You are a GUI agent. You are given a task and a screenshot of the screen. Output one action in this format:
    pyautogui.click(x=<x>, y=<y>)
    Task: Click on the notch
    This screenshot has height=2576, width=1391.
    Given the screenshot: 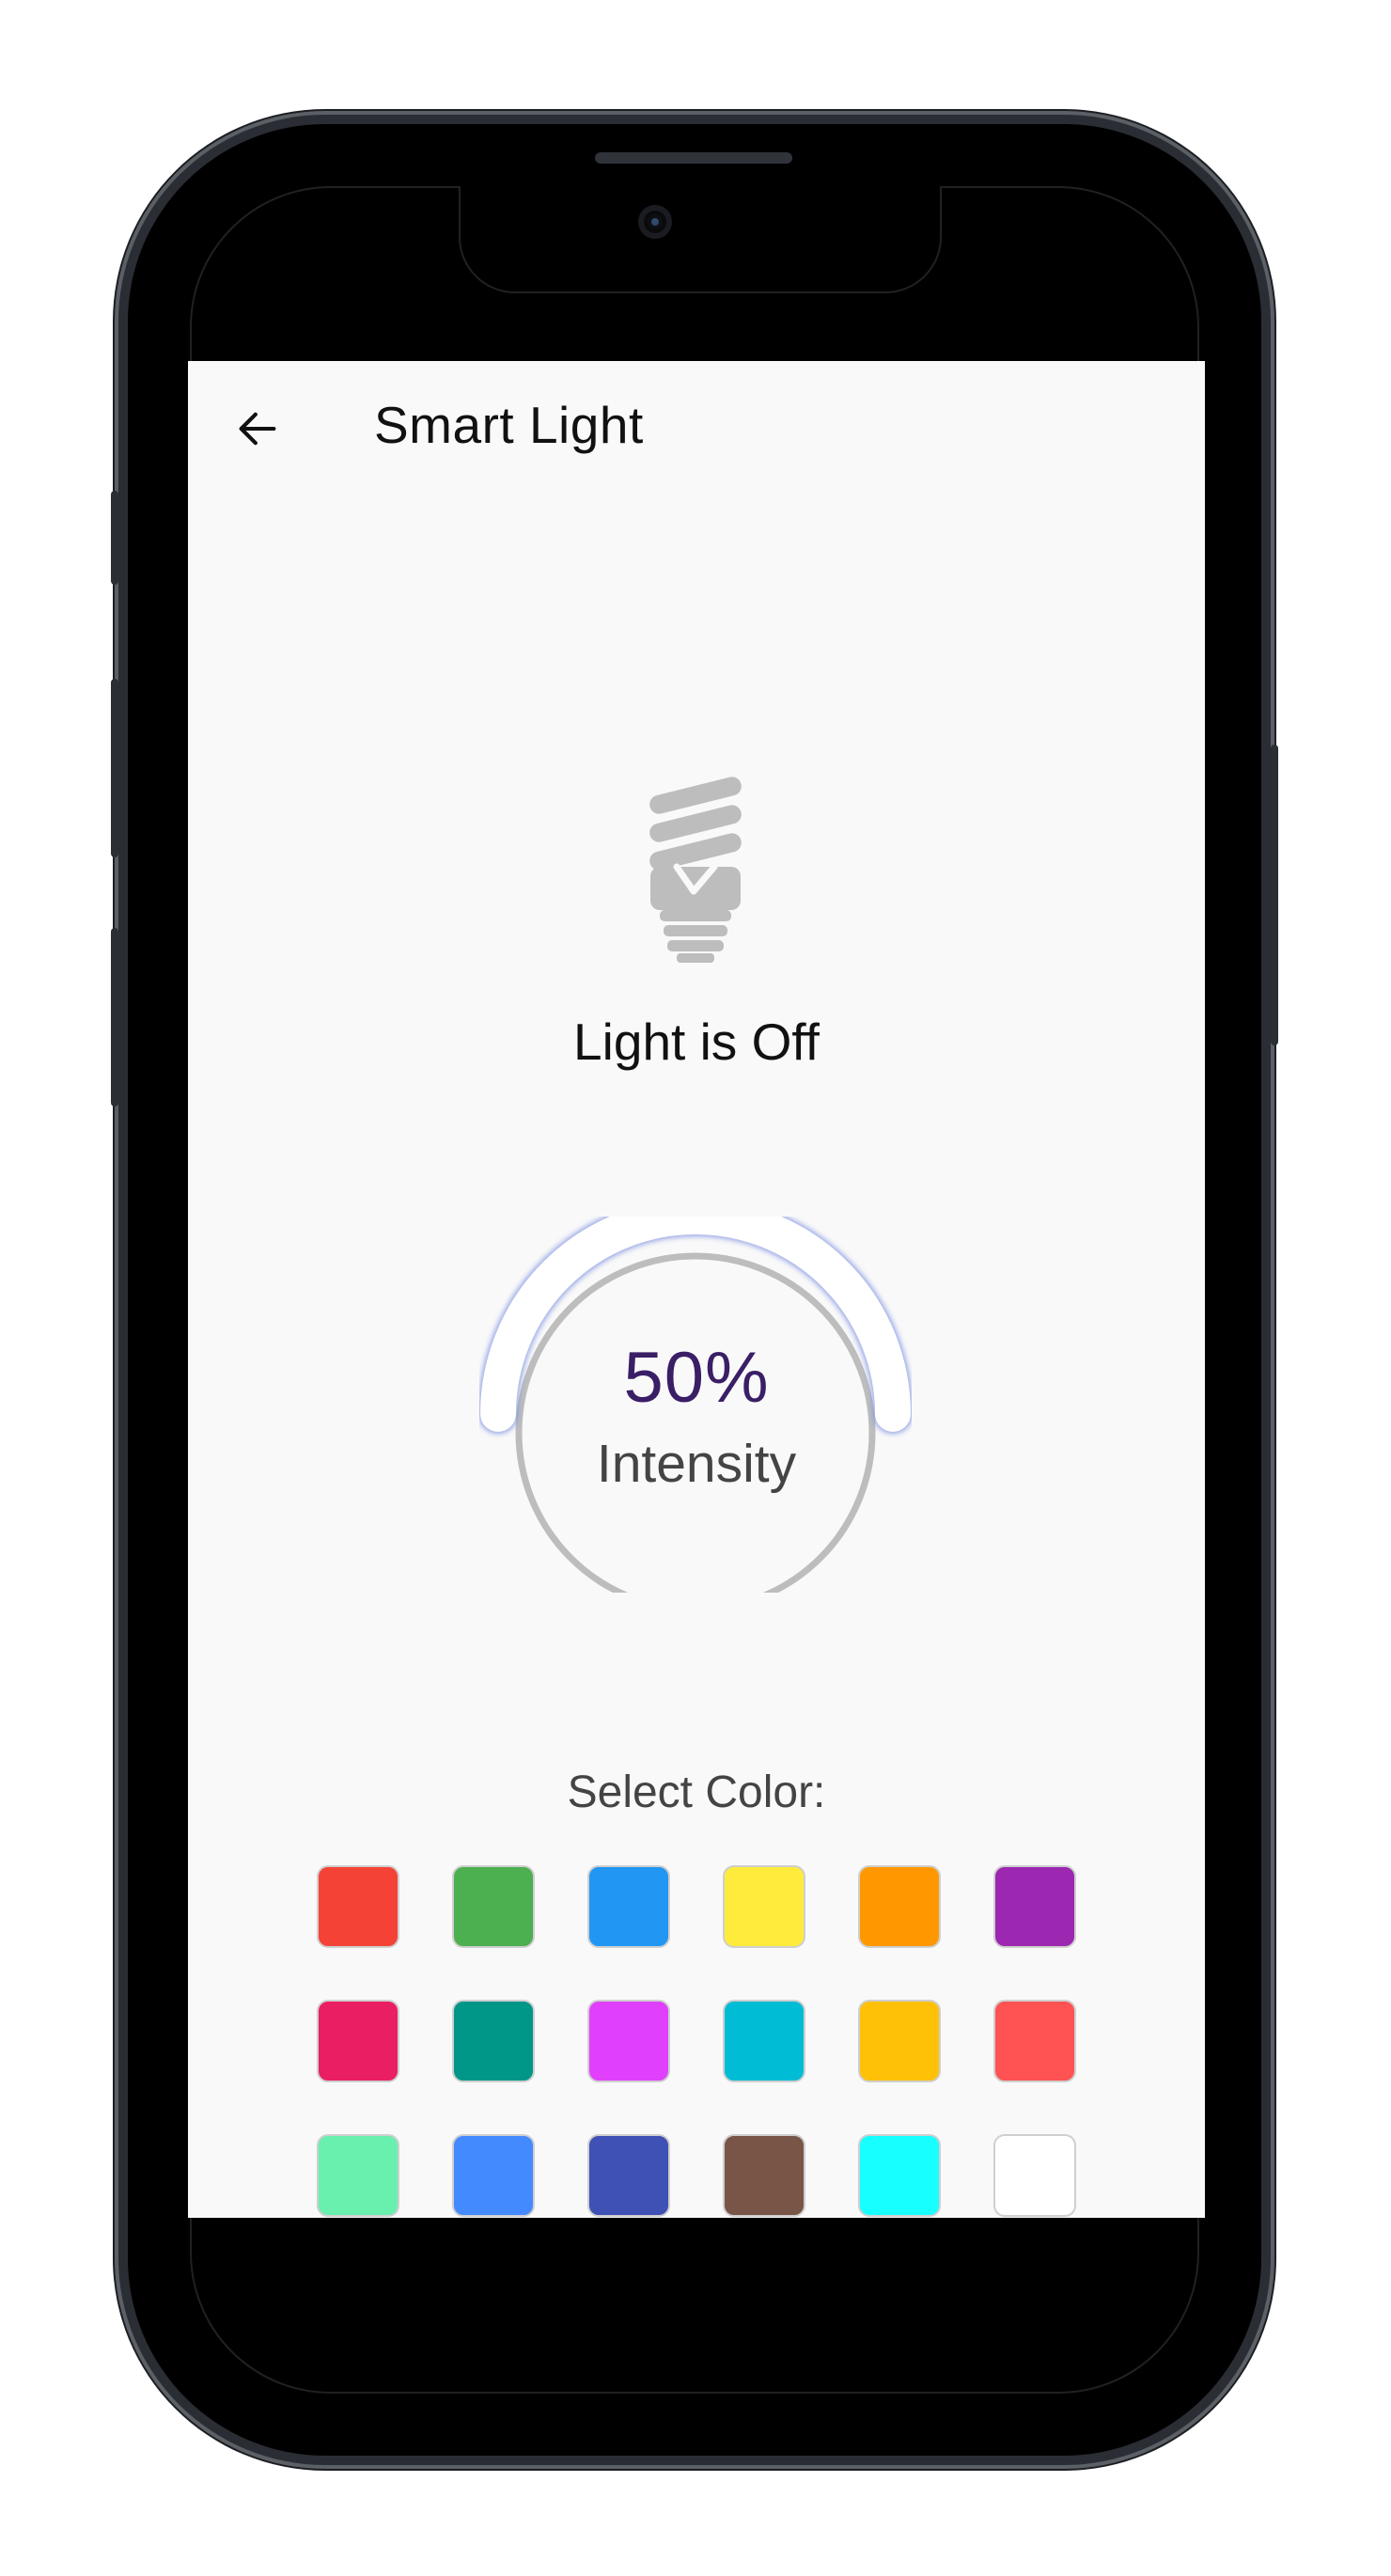 What is the action you would take?
    pyautogui.click(x=700, y=240)
    